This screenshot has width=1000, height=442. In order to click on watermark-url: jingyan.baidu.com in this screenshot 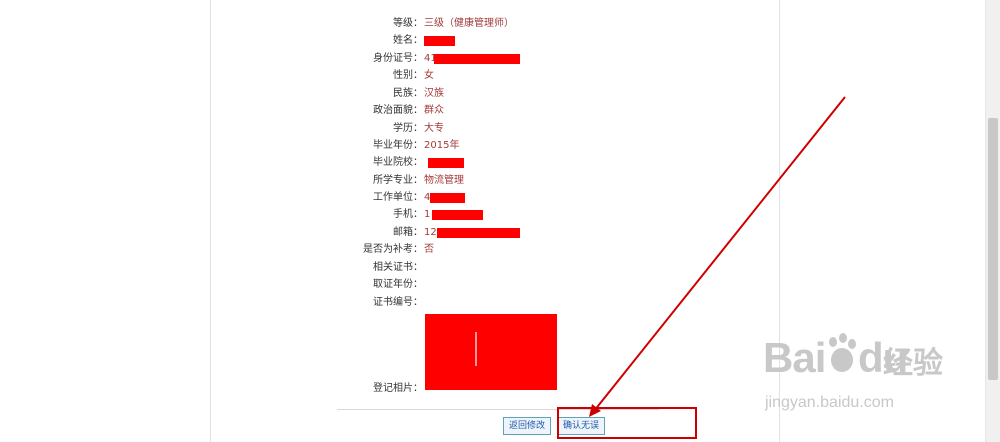, I will do `click(829, 402)`.